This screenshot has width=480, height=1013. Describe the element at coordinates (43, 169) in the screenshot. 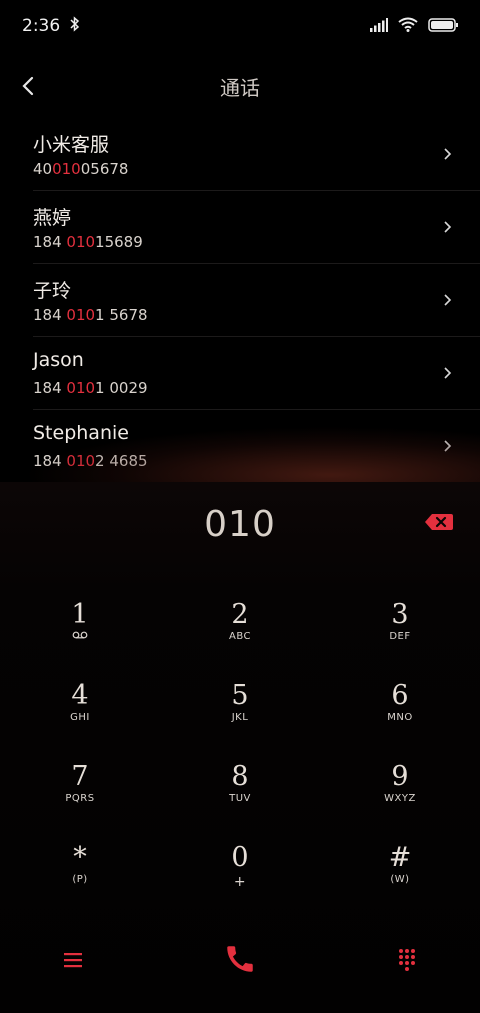

I see `number-prefix: 40` at that location.